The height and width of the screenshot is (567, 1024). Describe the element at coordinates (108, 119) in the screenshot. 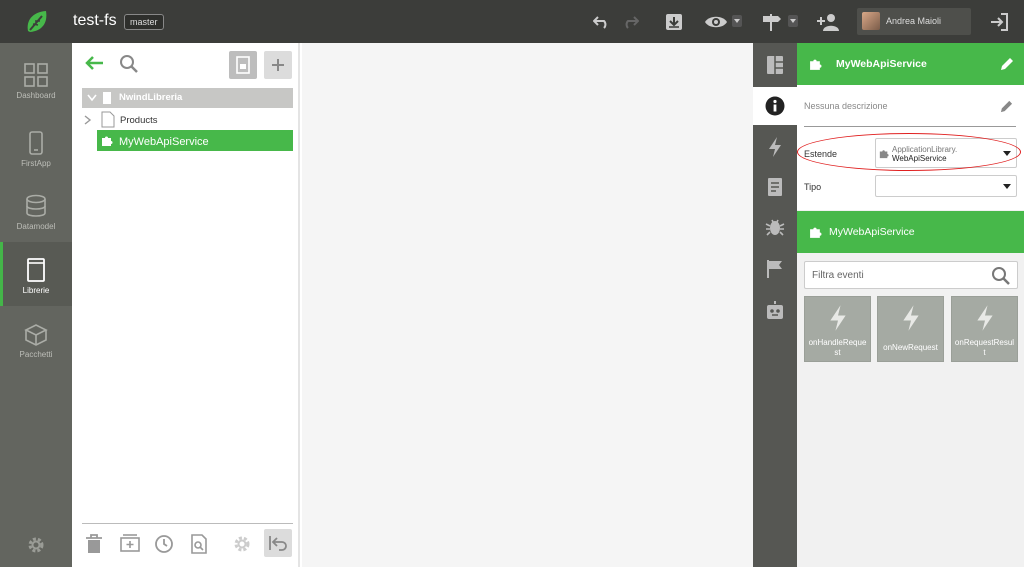

I see `file-icon` at that location.